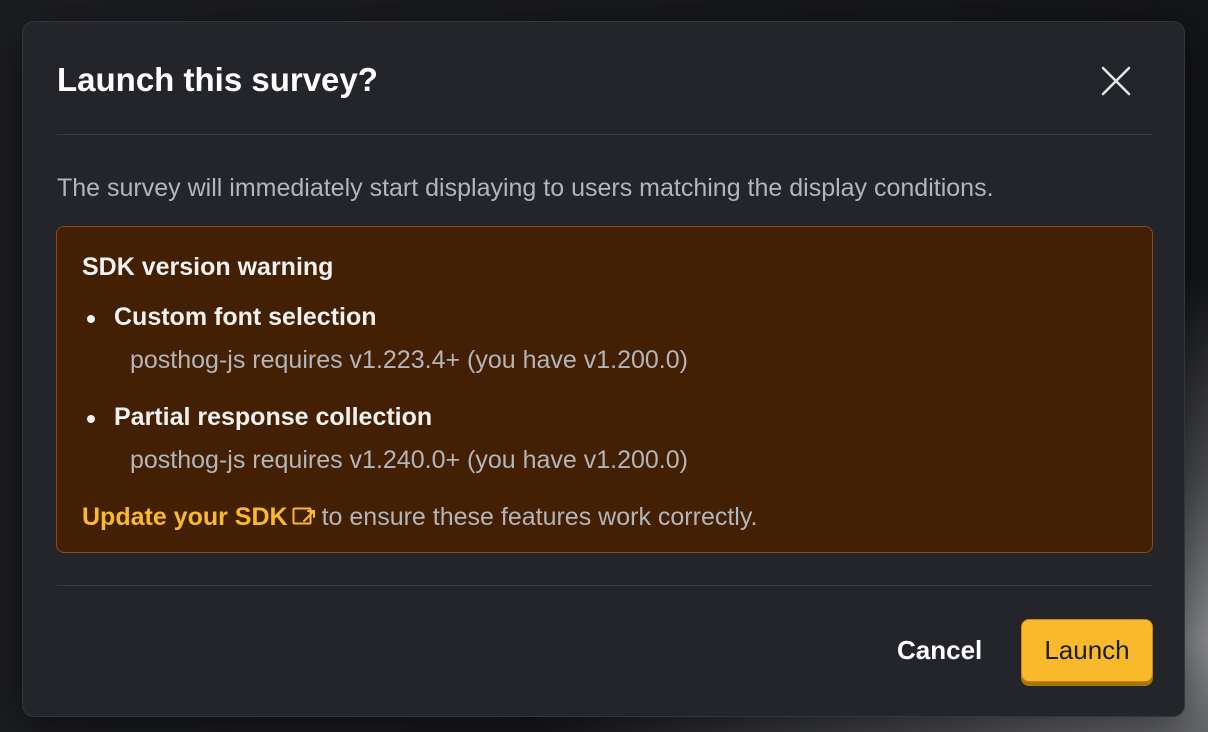  I want to click on close-icon, so click(1116, 81).